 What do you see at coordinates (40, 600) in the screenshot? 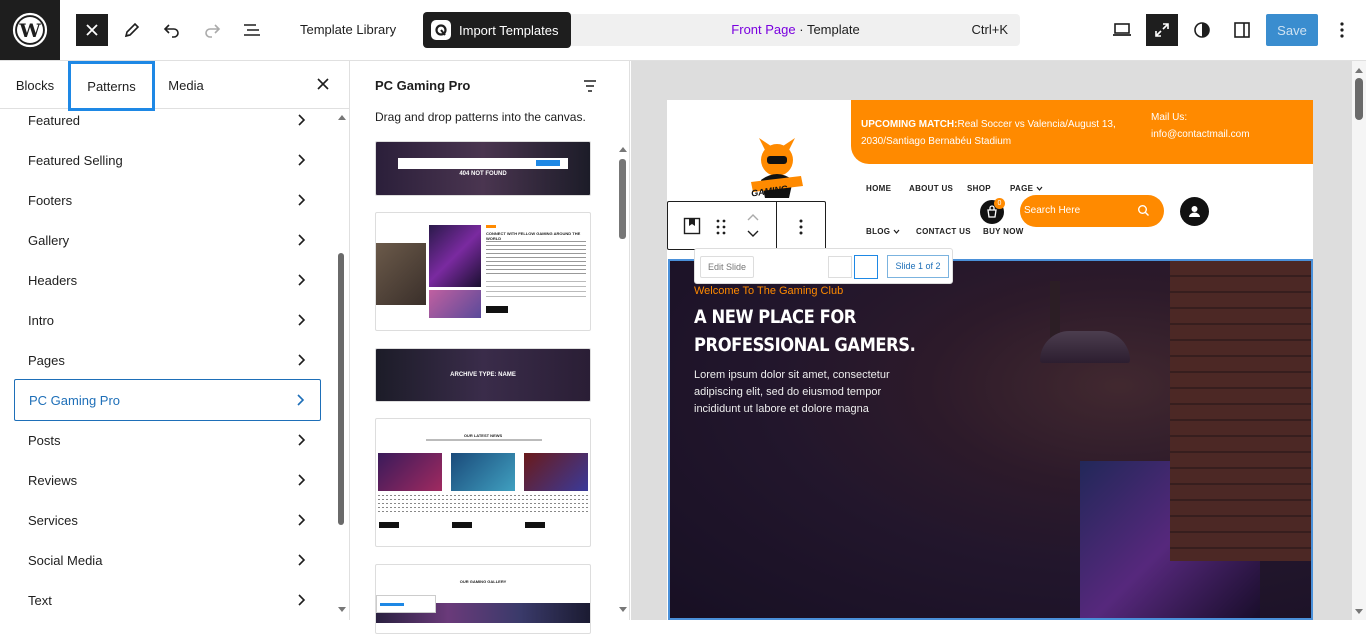
I see `category-label: Text` at bounding box center [40, 600].